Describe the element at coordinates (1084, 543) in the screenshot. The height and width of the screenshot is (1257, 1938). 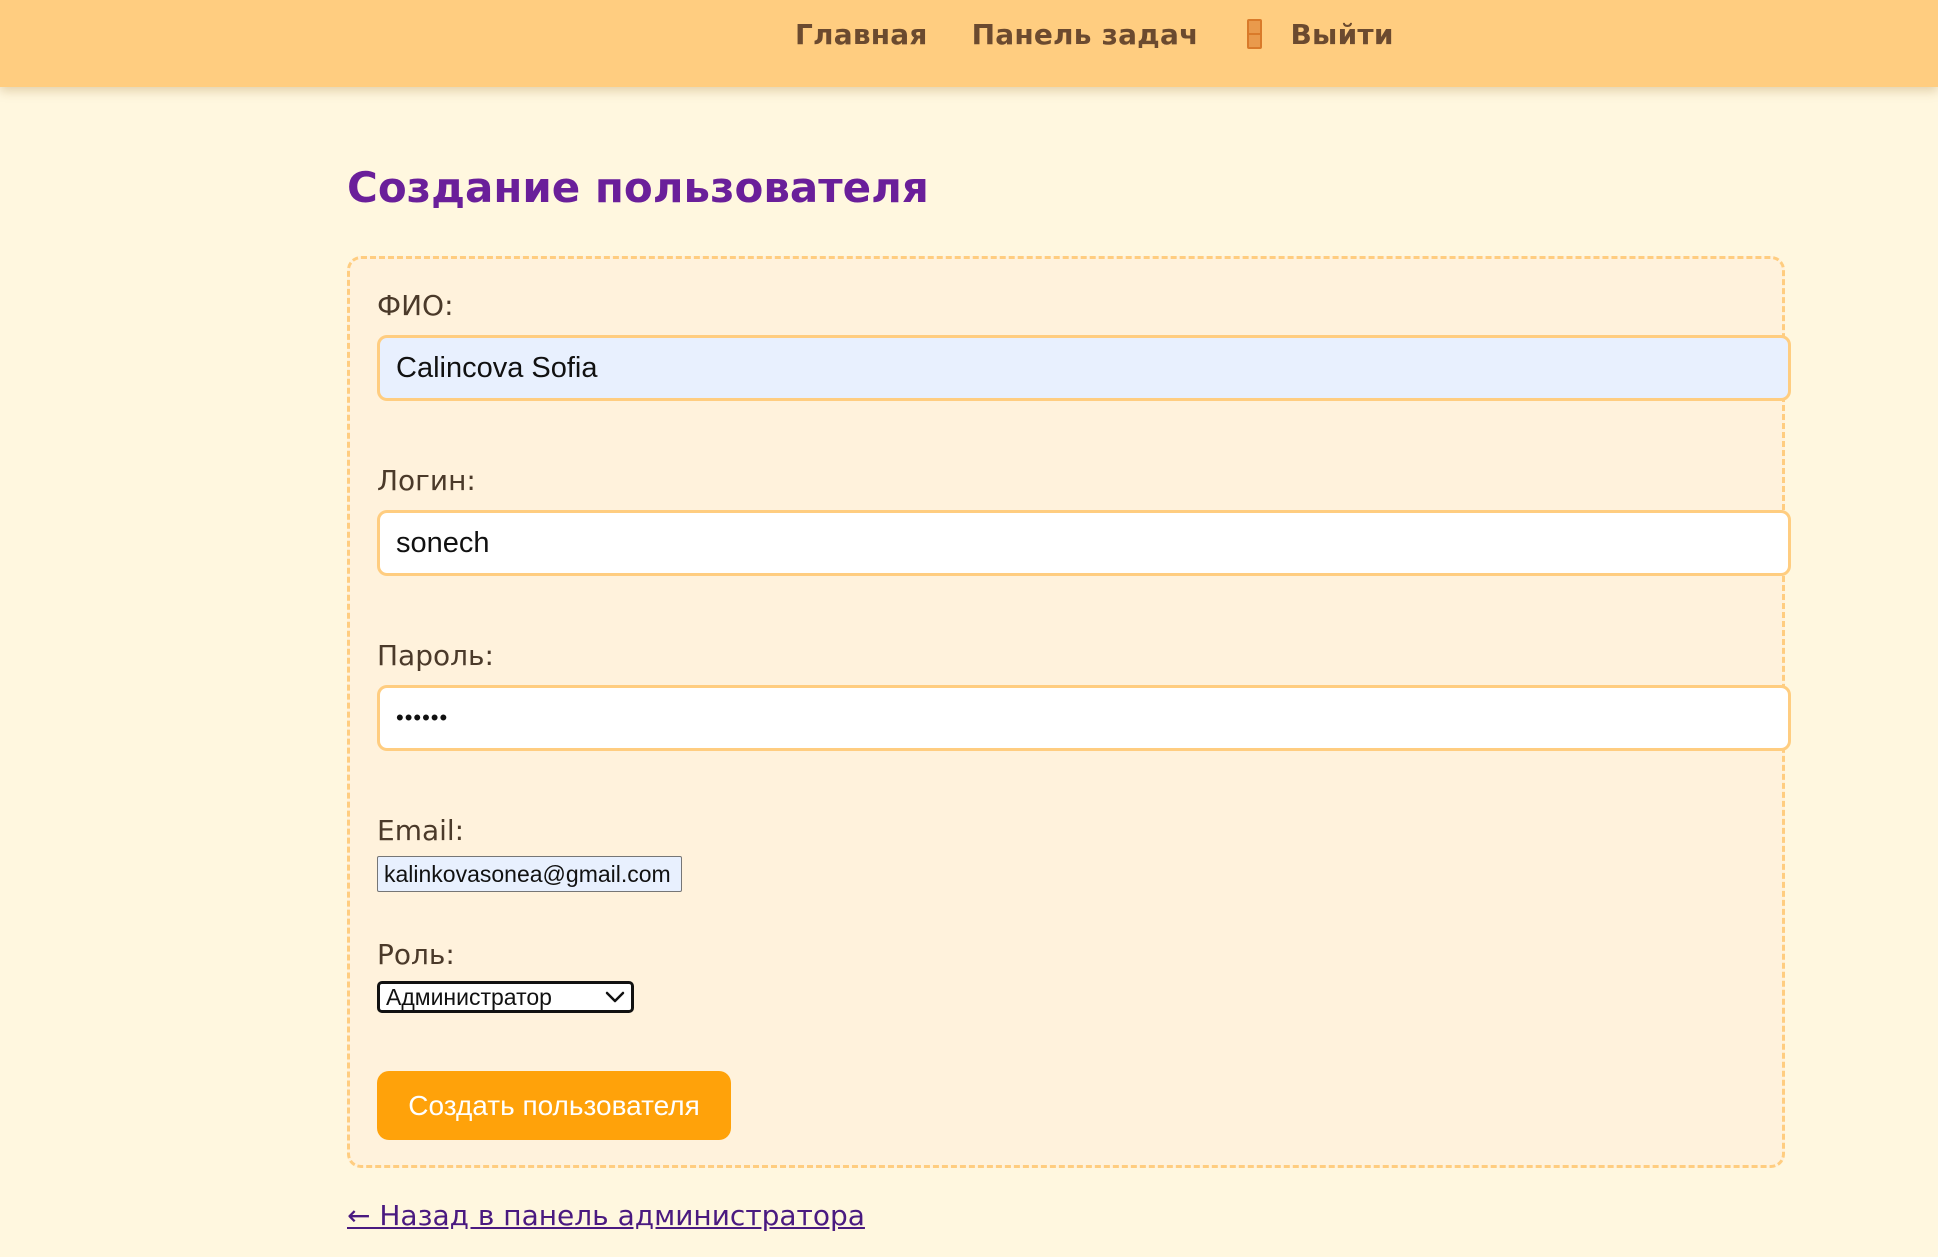
I see `login-input` at that location.